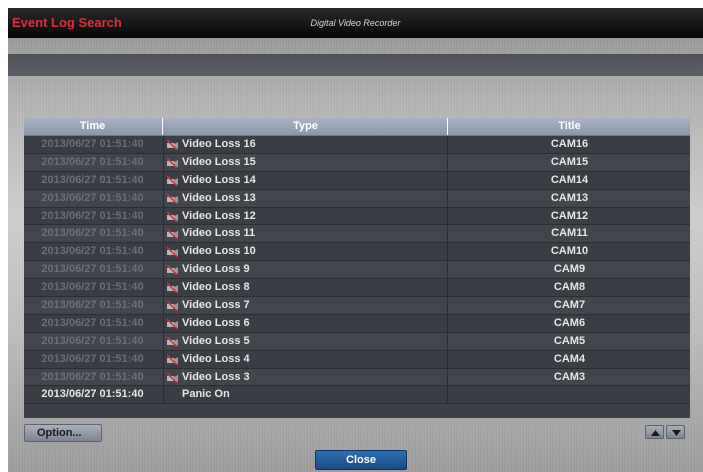 Image resolution: width=703 pixels, height=472 pixels. I want to click on event-type-label: Video Loss 7, so click(216, 305).